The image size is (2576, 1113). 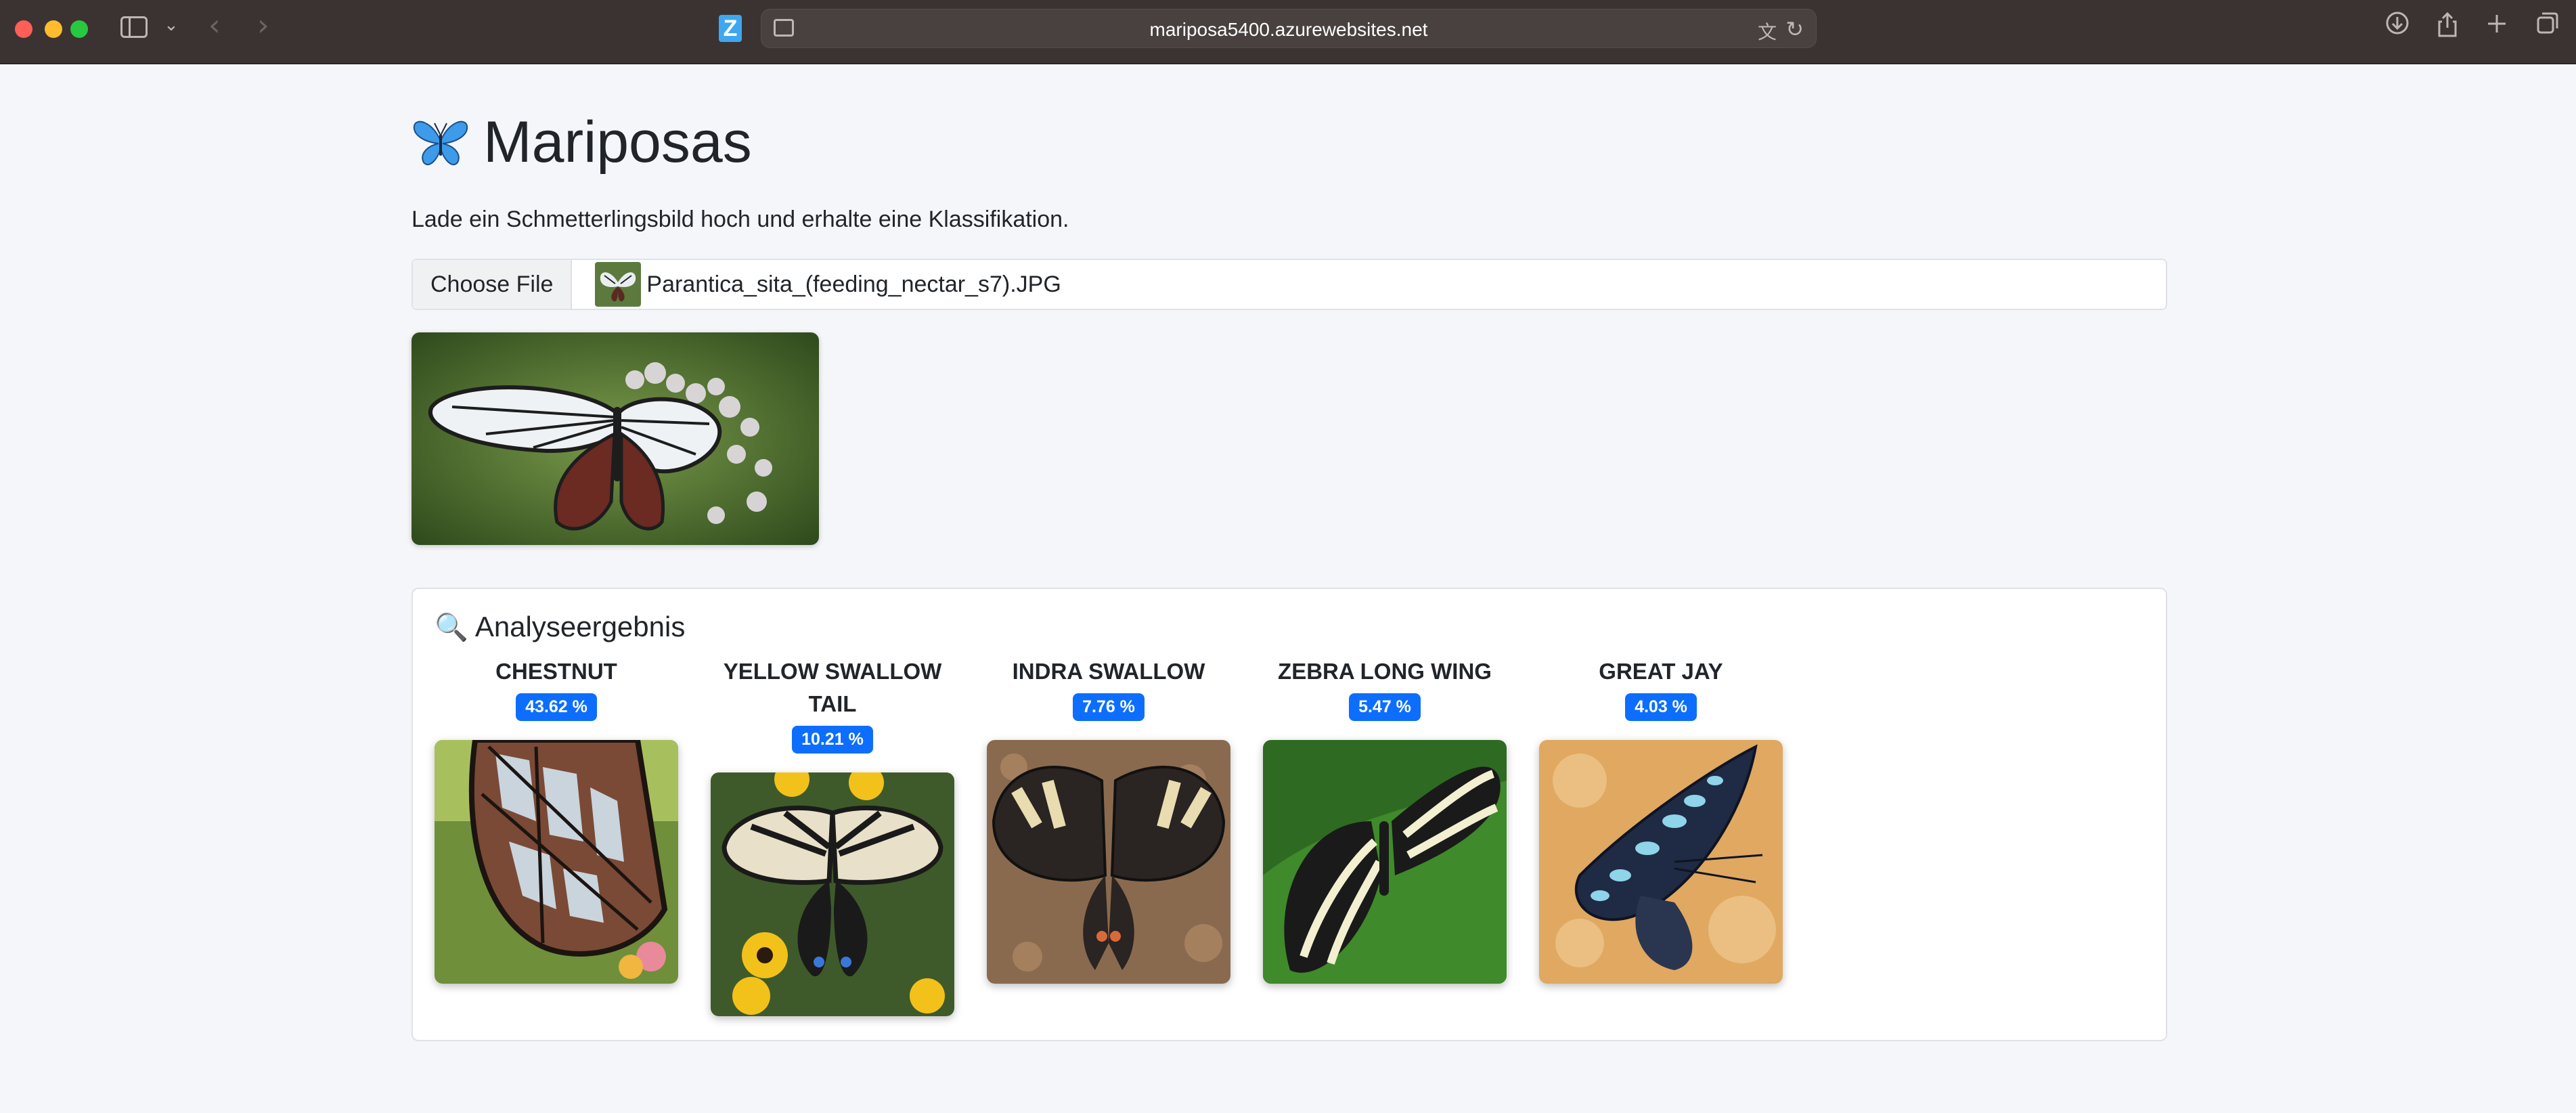 I want to click on prediction-percent-badge: 7.76 %, so click(x=1109, y=707).